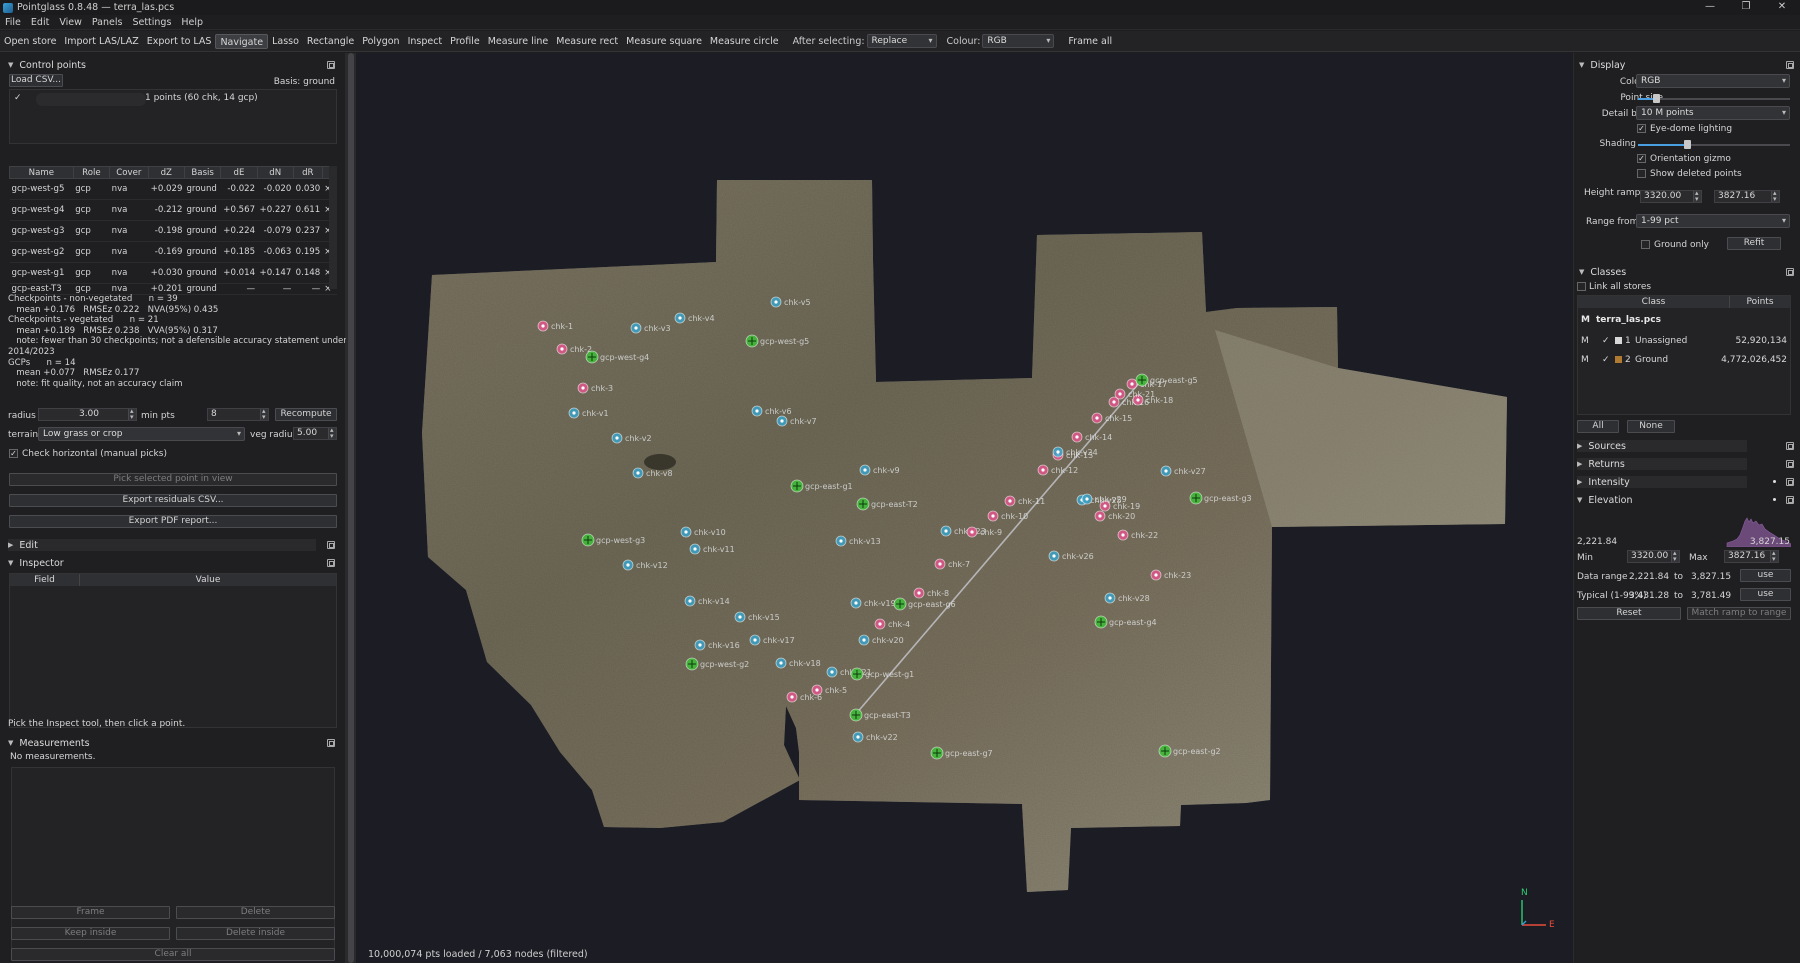 The height and width of the screenshot is (963, 1800). I want to click on checkpoint-marker: chk-v4, so click(694, 318).